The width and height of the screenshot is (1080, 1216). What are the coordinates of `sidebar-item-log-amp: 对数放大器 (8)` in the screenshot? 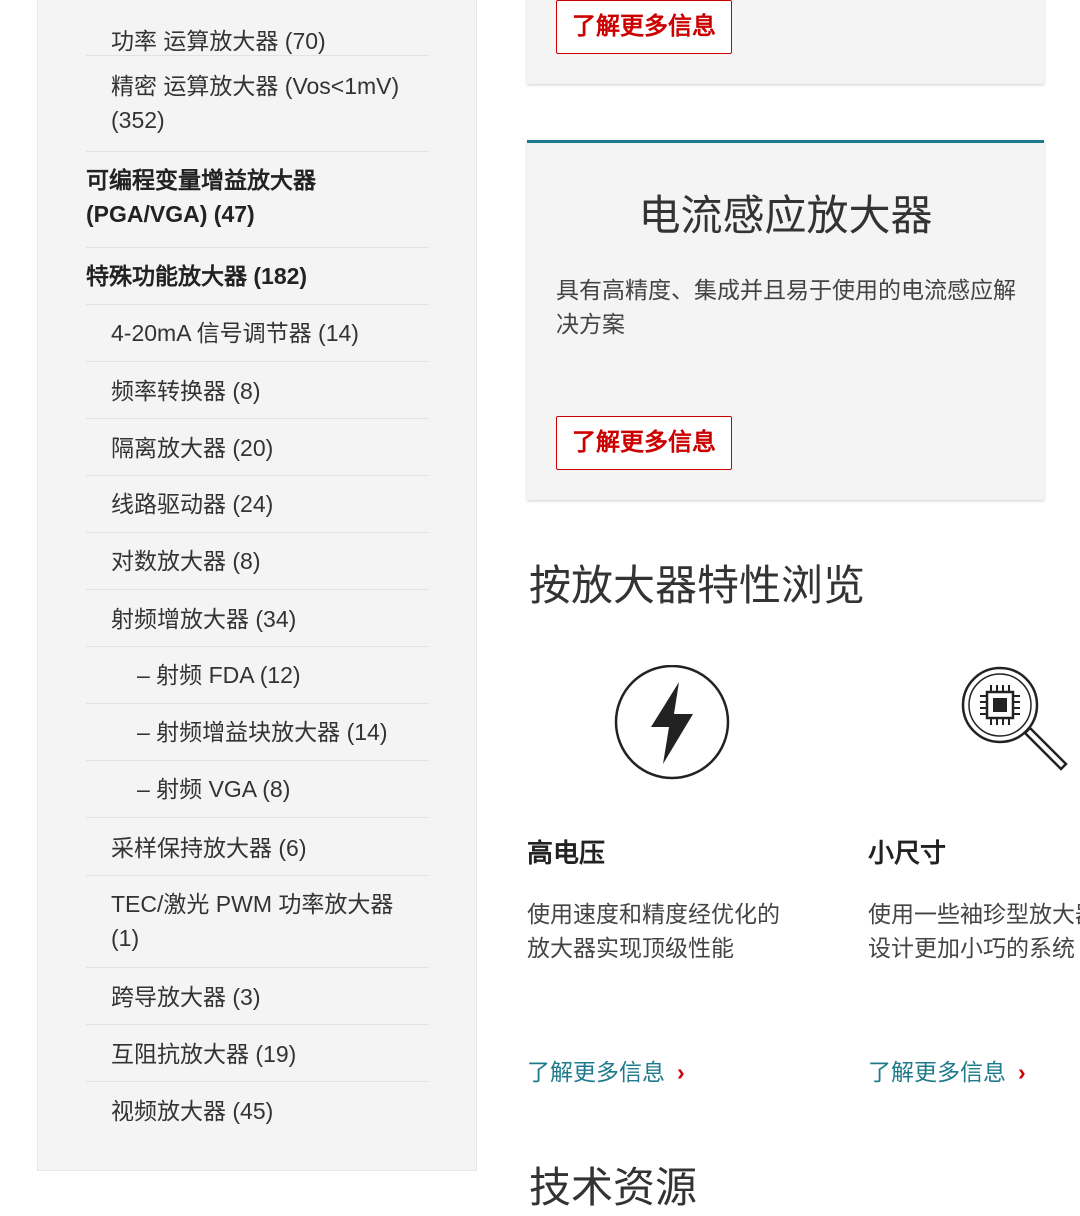 It's located at (257, 561).